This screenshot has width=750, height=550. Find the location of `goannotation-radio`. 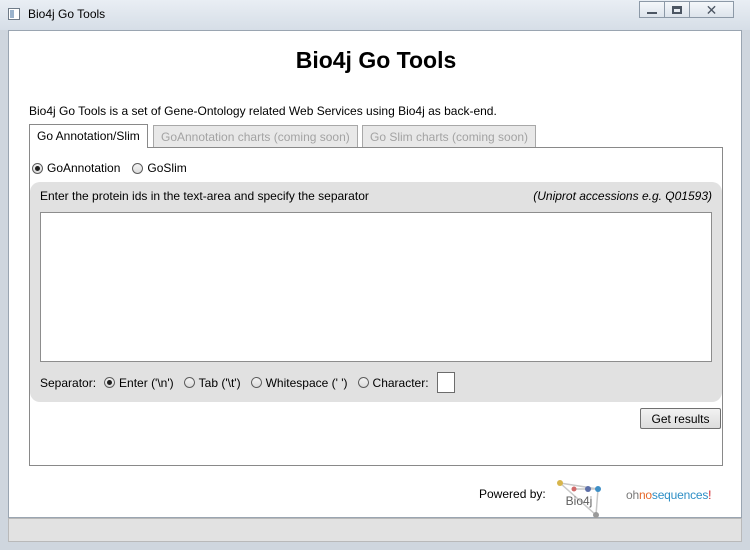

goannotation-radio is located at coordinates (37, 168).